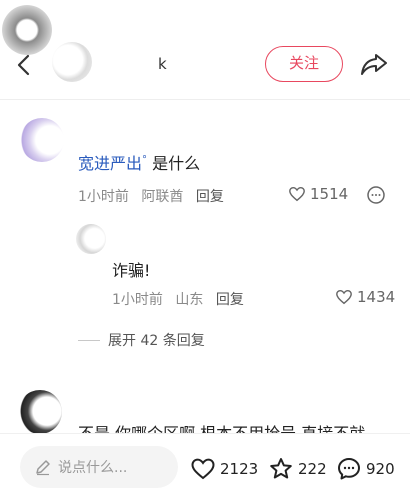  I want to click on reply-meta: 1小时前 山东 回复, so click(182, 299).